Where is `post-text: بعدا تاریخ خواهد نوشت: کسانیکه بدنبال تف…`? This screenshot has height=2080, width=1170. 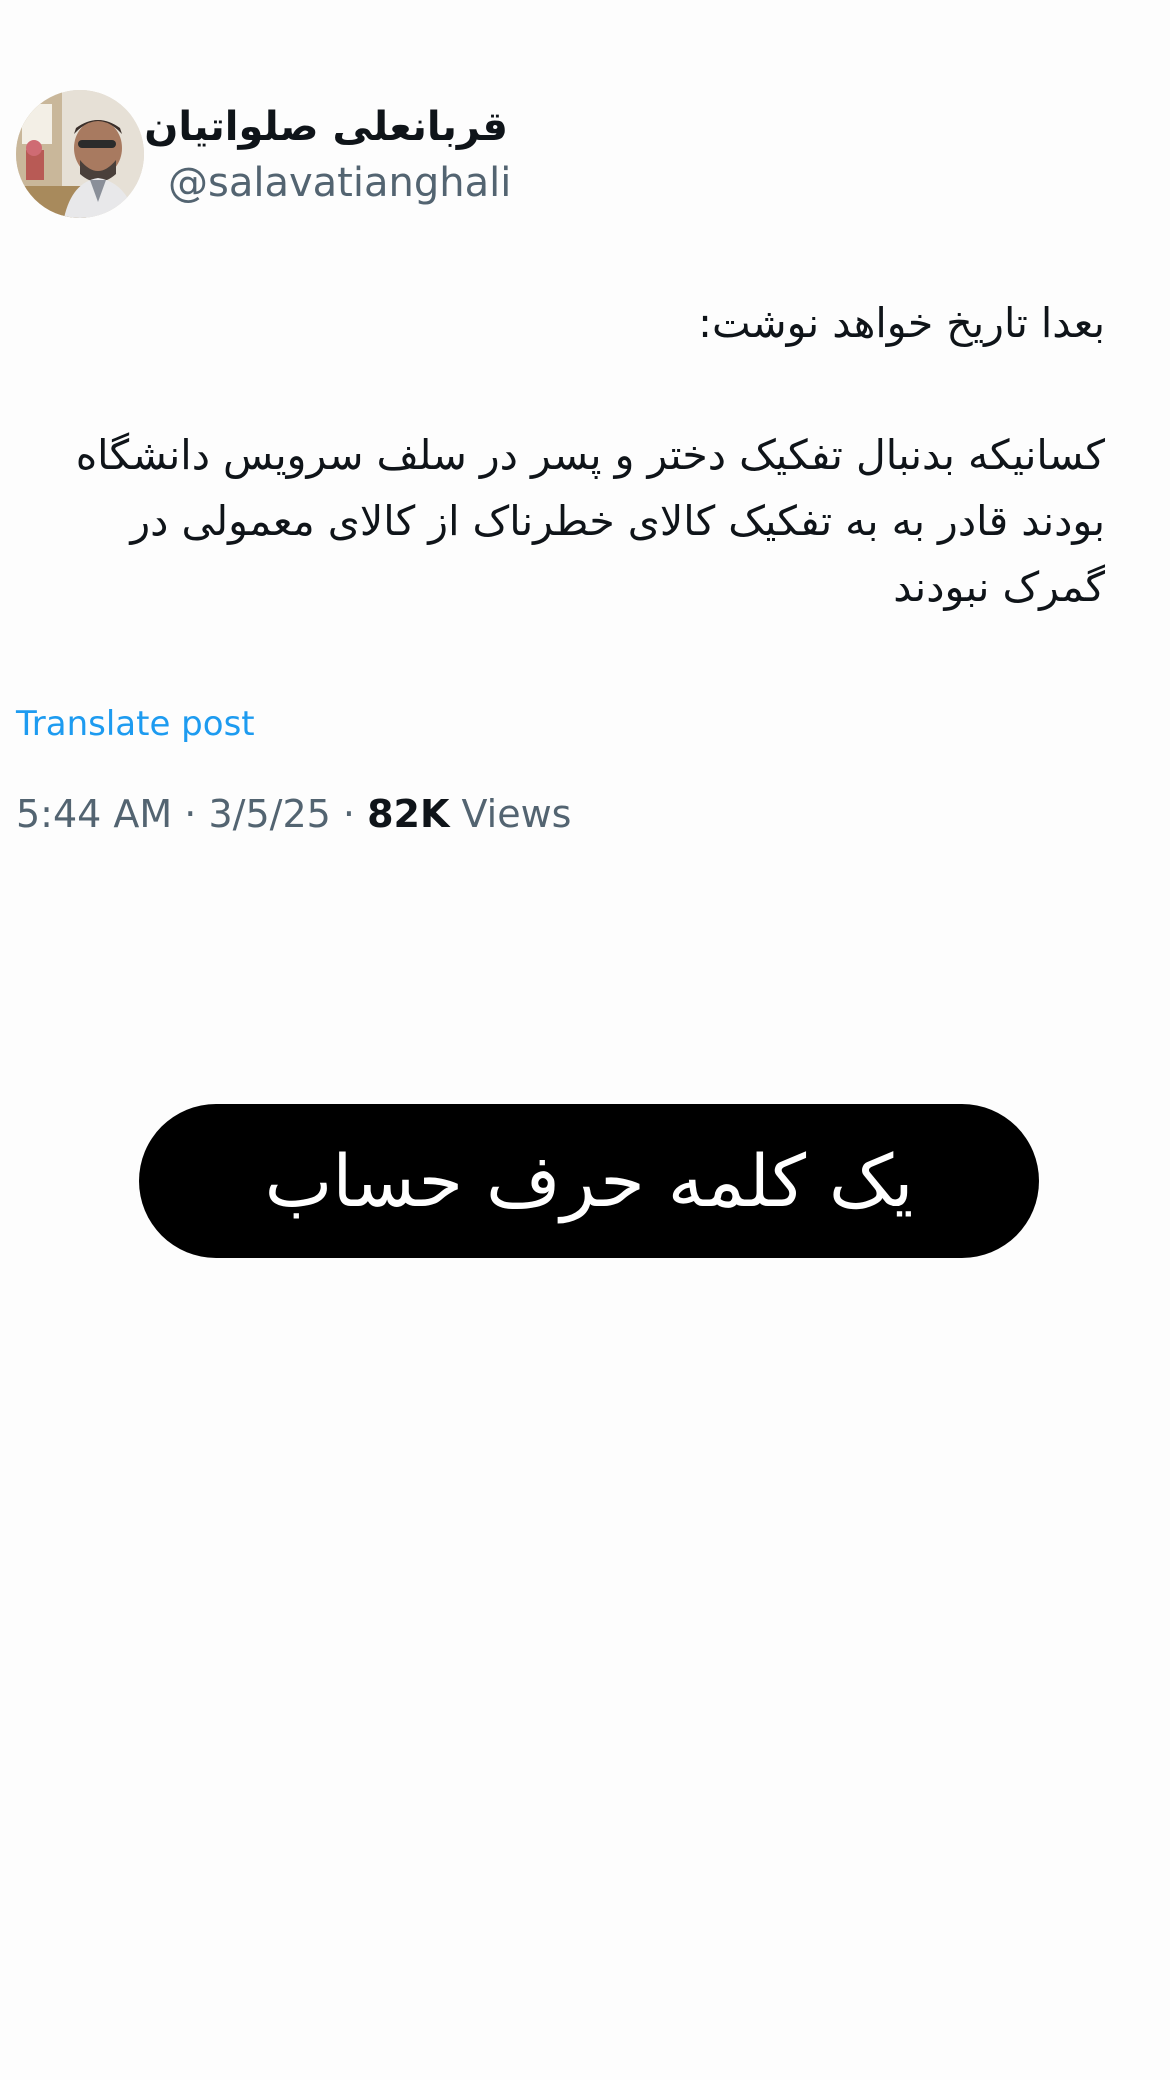 post-text: بعدا تاریخ خواهد نوشت: کسانیکه بدنبال تف… is located at coordinates (582, 455).